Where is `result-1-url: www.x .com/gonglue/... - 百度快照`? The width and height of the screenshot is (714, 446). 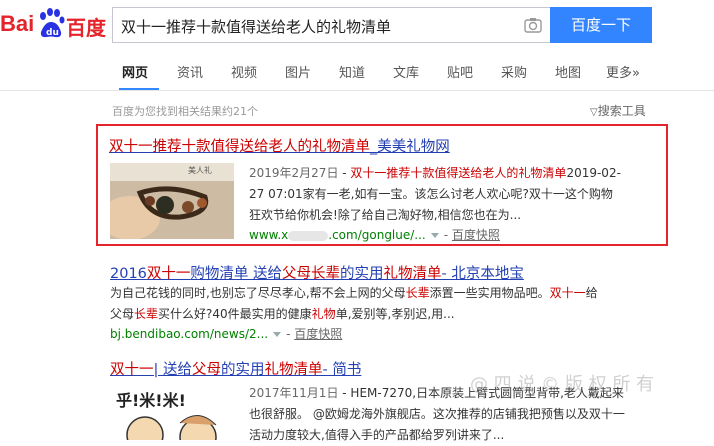
result-1-url: www.x .com/gonglue/... - 百度快照 is located at coordinates (374, 234).